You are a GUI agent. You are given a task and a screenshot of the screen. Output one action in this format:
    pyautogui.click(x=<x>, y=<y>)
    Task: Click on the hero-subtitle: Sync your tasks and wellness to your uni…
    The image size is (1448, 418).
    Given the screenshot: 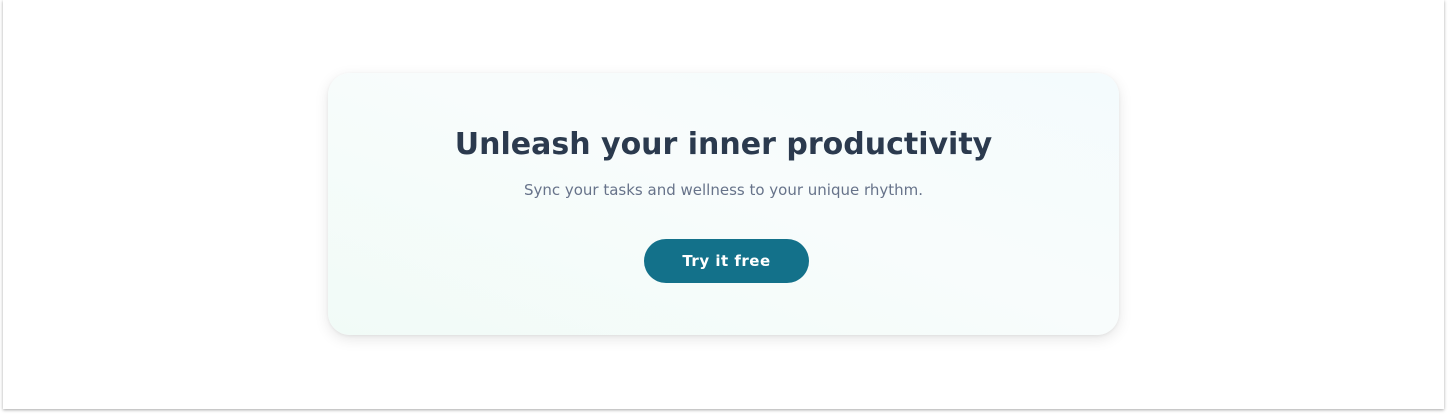 What is the action you would take?
    pyautogui.click(x=723, y=190)
    